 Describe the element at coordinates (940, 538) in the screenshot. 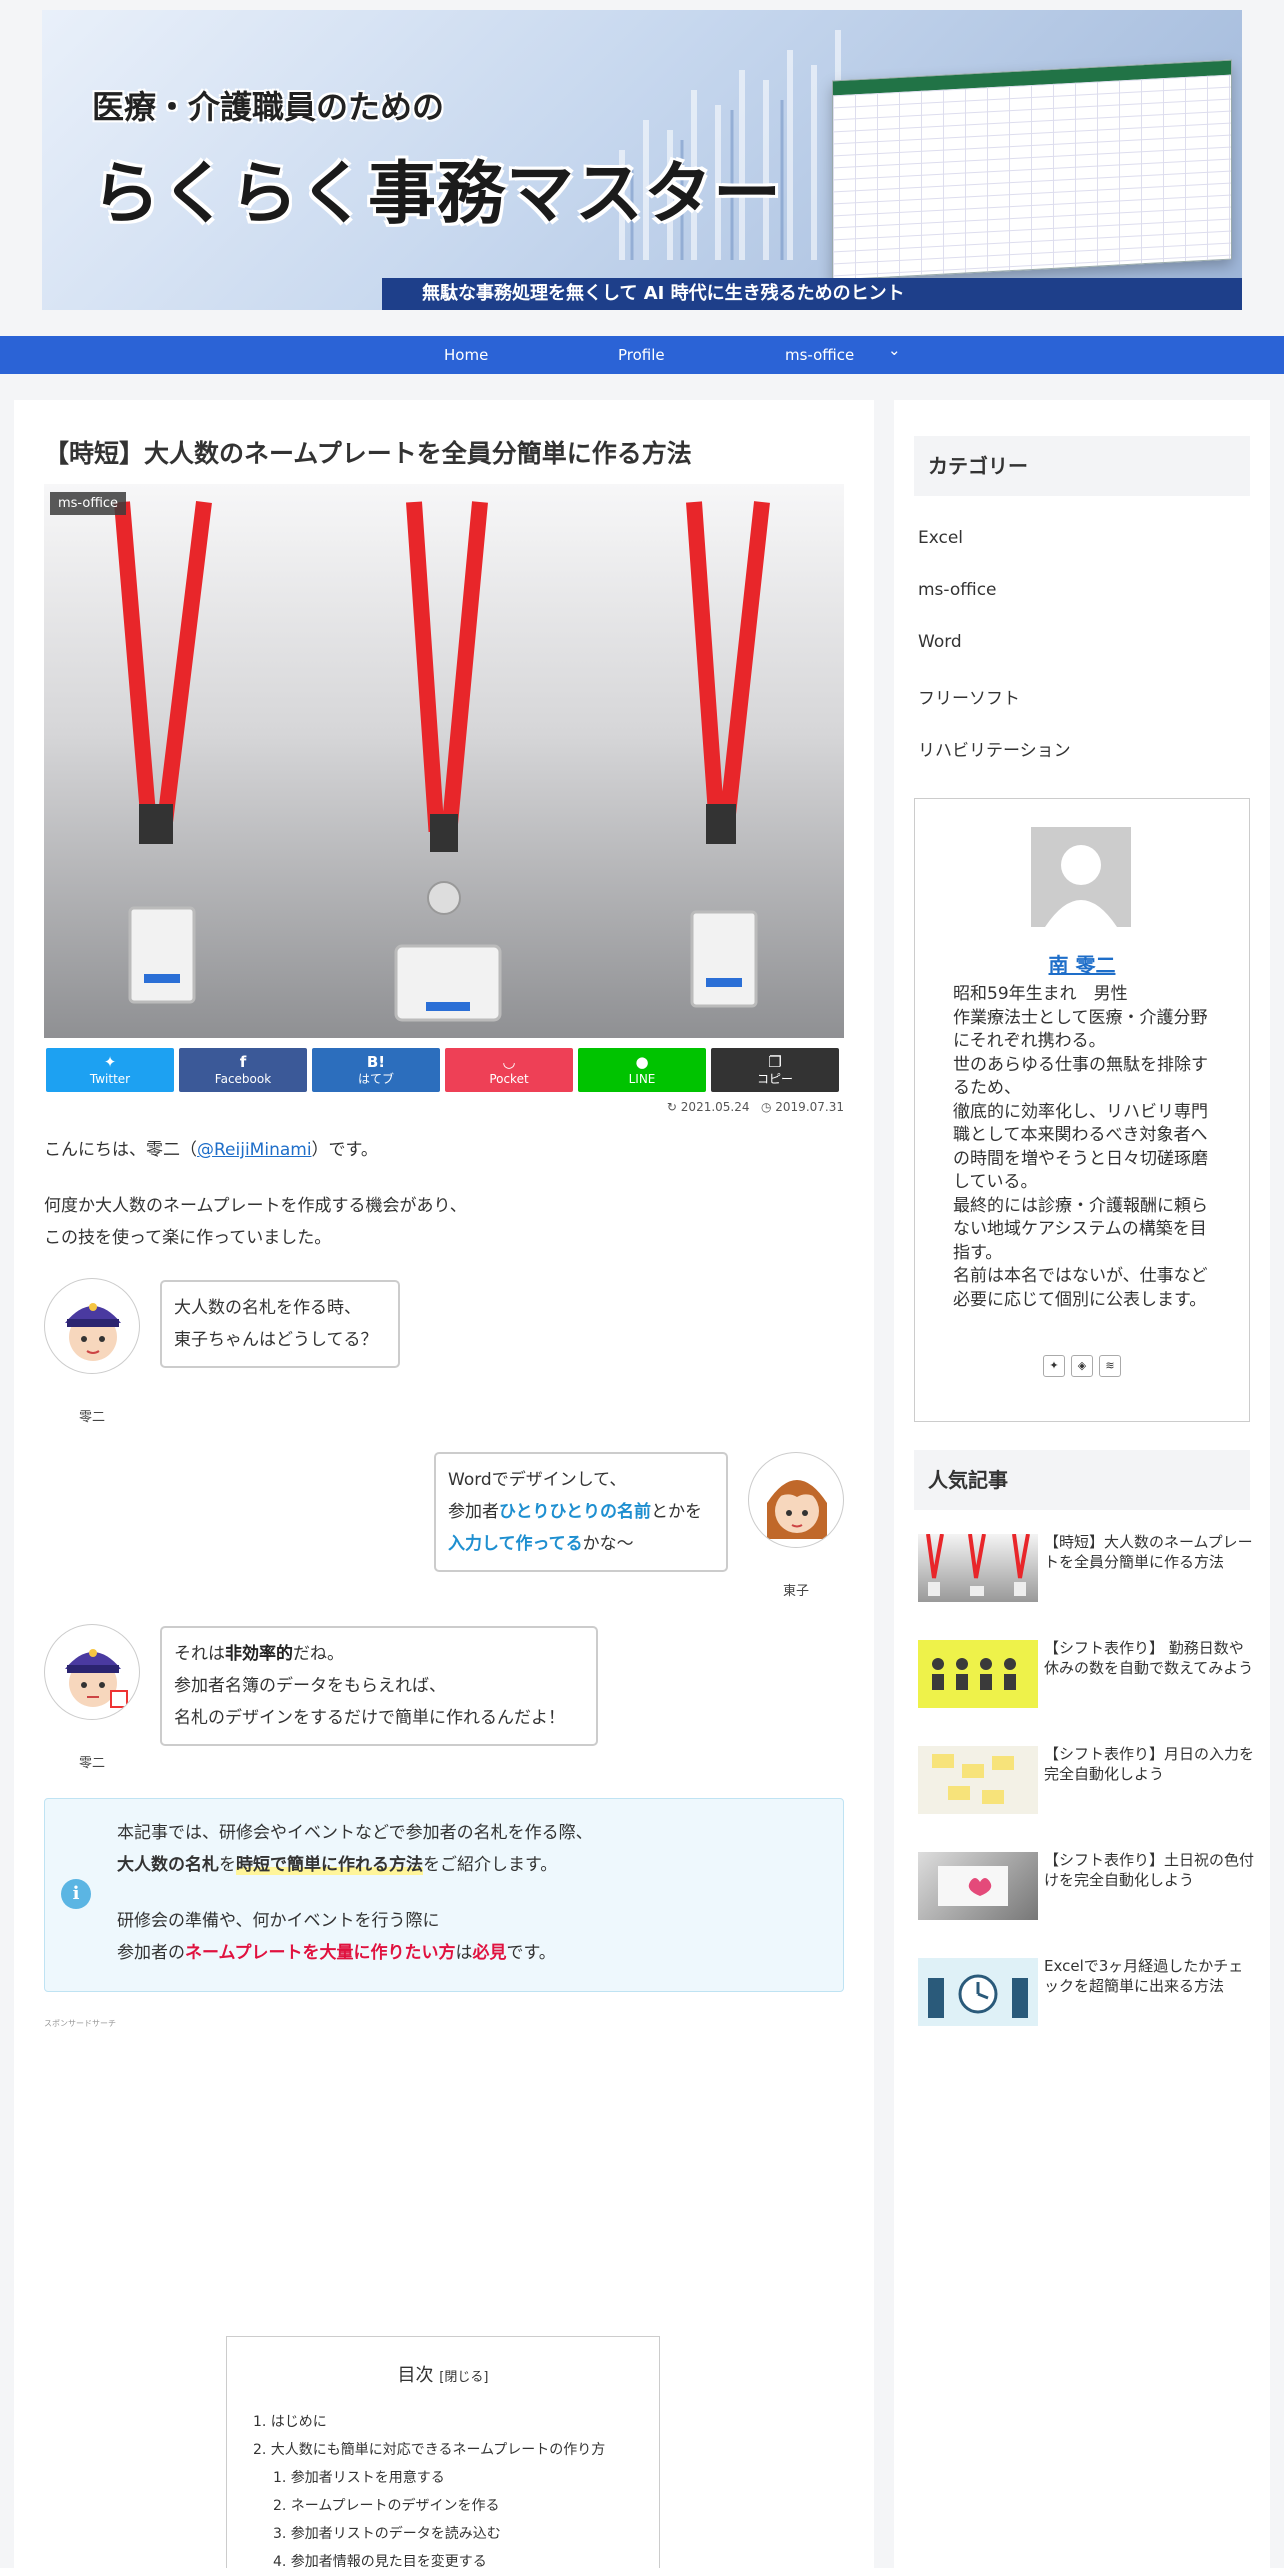

I see `sidebar-category-excel: Excel` at that location.